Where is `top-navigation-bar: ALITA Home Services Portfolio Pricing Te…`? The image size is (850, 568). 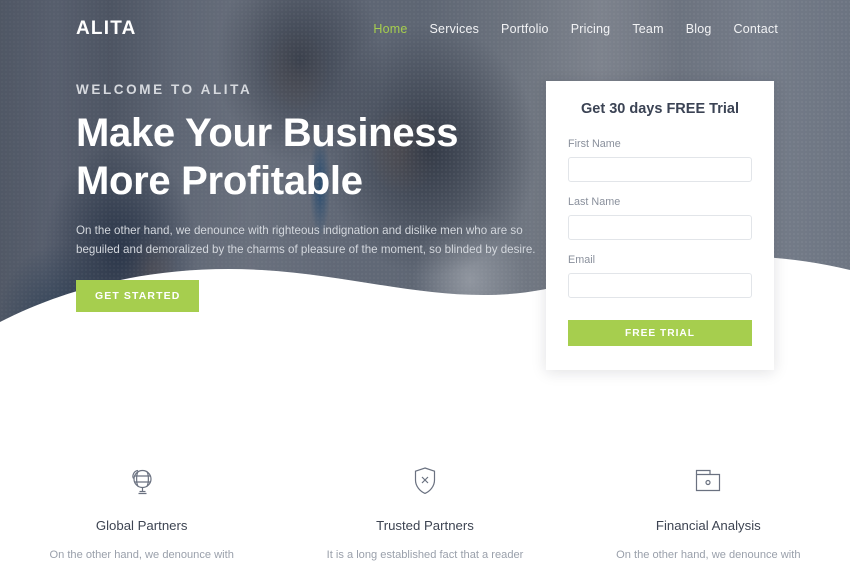 top-navigation-bar: ALITA Home Services Portfolio Pricing Te… is located at coordinates (425, 28).